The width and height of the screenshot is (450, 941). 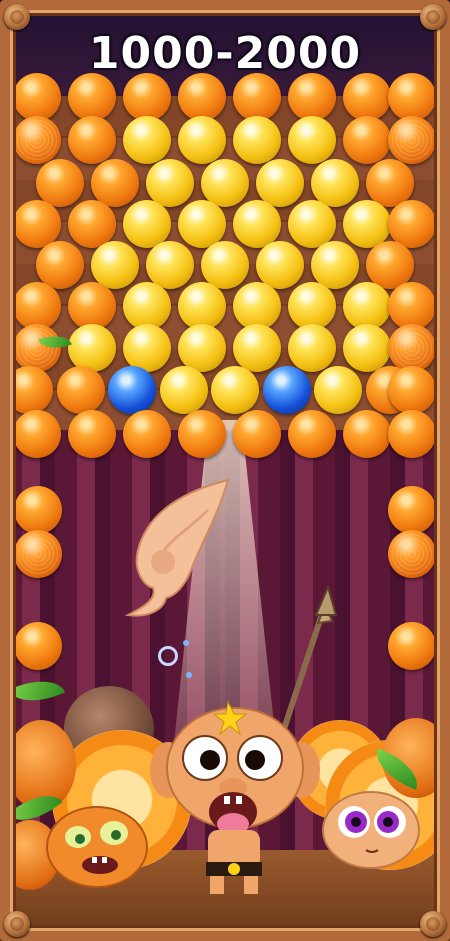 I want to click on conch-shell-icon, so click(x=178, y=545).